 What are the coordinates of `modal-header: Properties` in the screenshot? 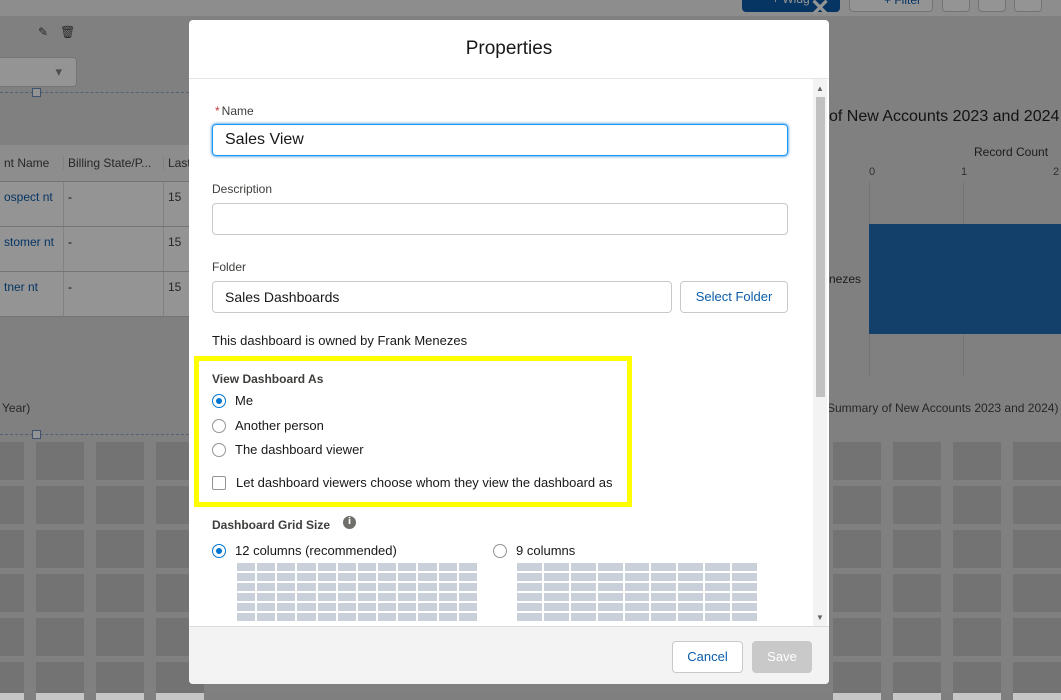 It's located at (509, 49).